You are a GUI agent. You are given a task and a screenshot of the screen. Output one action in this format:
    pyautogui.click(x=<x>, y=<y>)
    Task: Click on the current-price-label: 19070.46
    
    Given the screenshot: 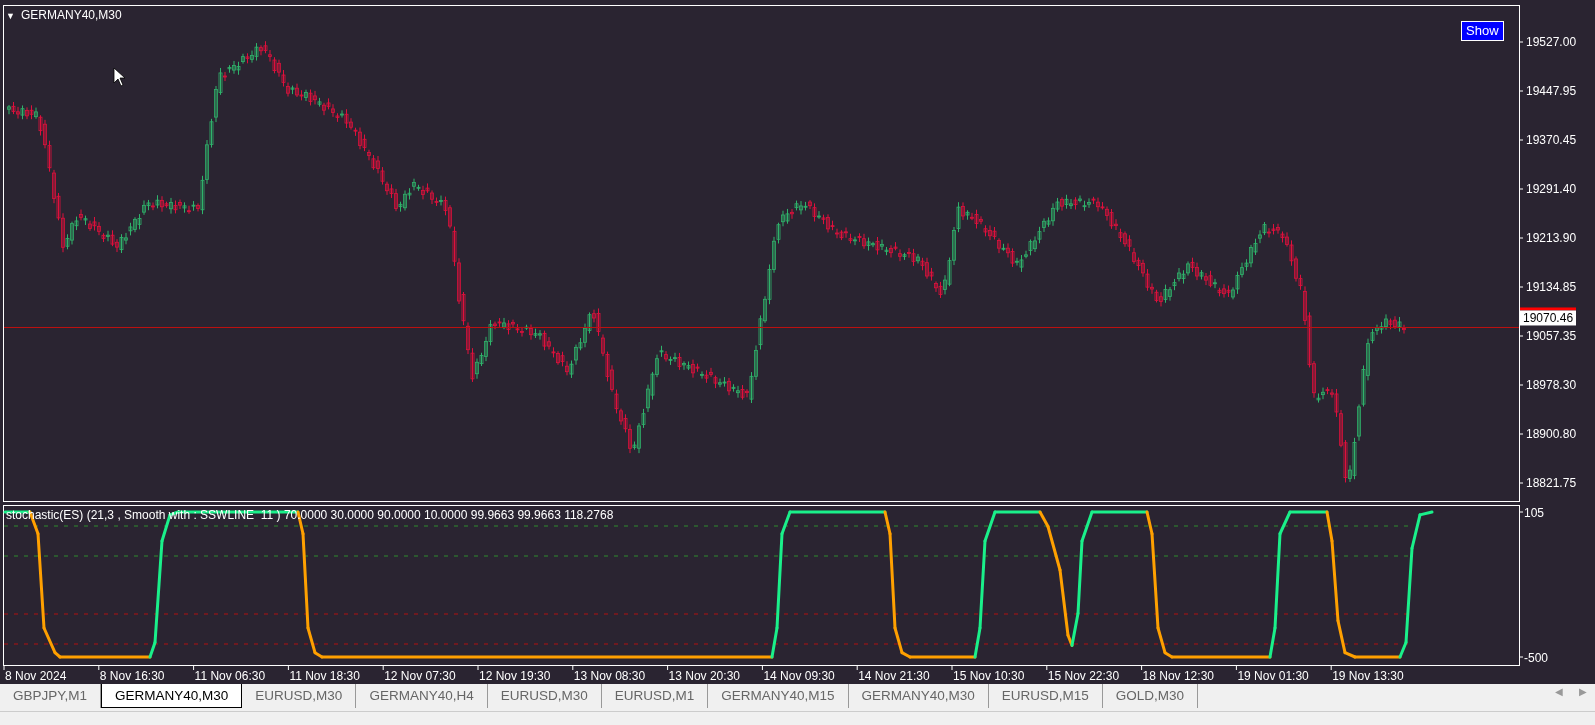 What is the action you would take?
    pyautogui.click(x=1548, y=316)
    